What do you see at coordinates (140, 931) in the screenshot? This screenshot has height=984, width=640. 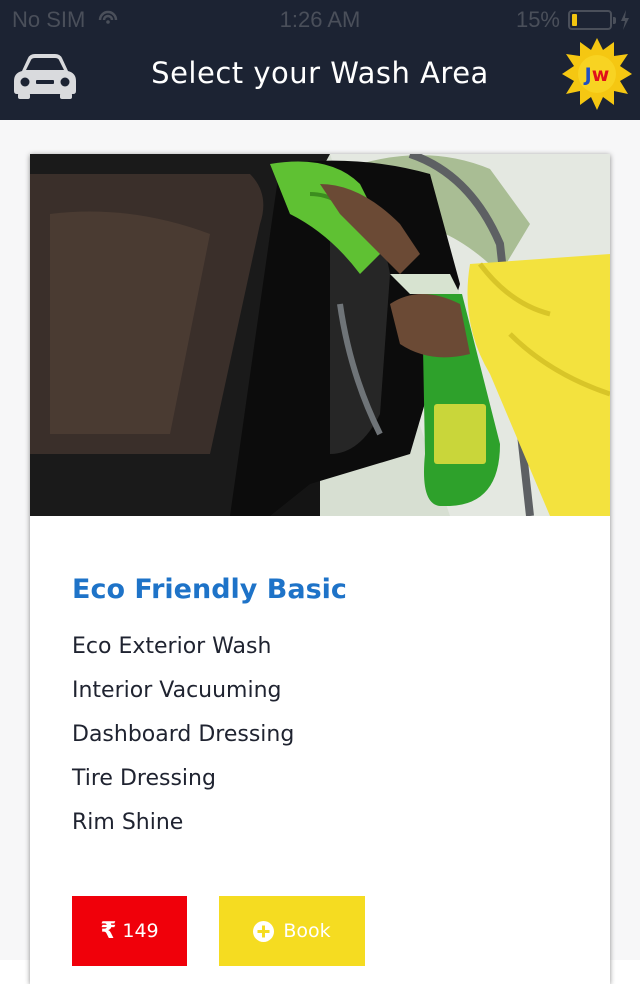 I see `price-amount: 149` at bounding box center [140, 931].